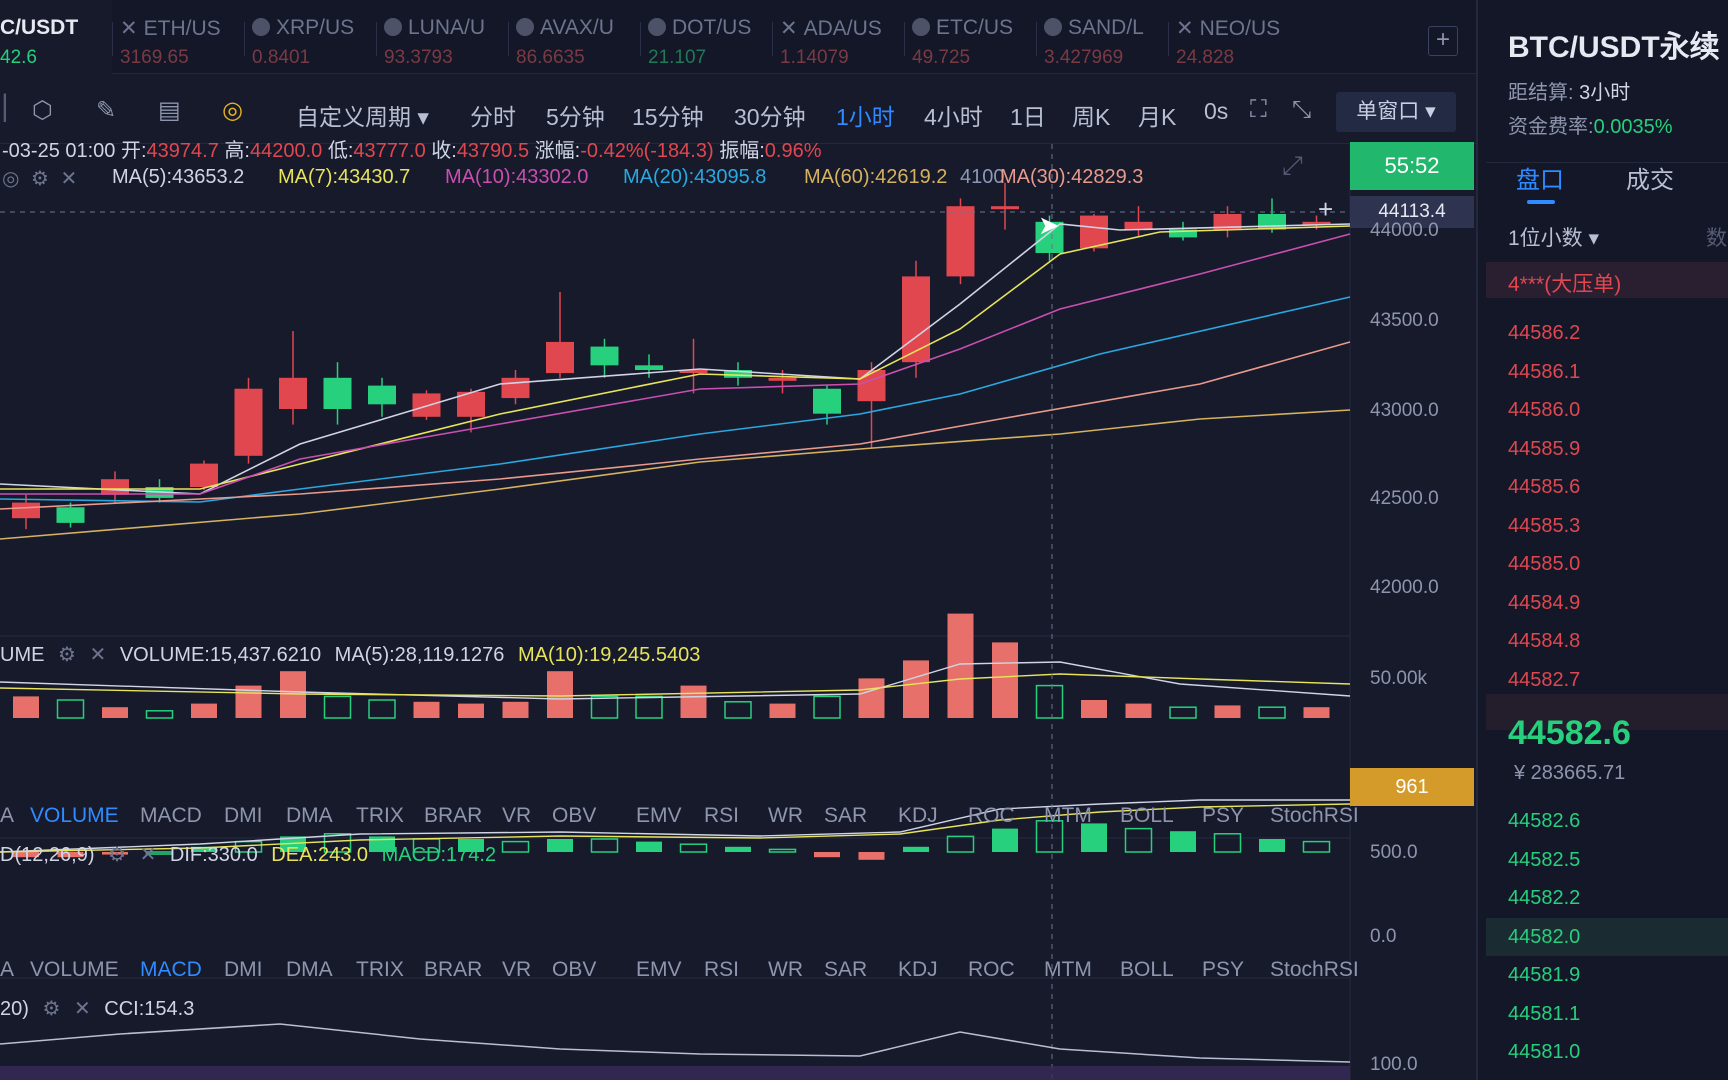  Describe the element at coordinates (493, 115) in the screenshot. I see `period-1: 分时` at that location.